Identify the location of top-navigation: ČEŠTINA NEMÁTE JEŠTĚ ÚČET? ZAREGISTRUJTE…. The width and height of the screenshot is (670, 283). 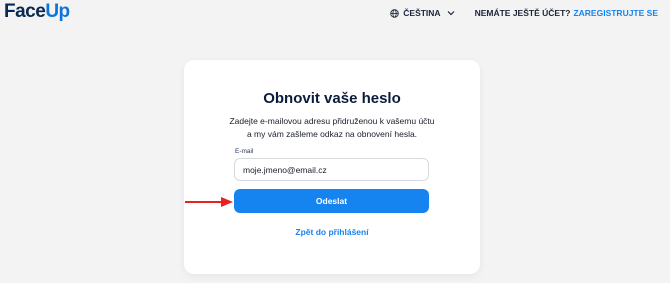
(524, 13).